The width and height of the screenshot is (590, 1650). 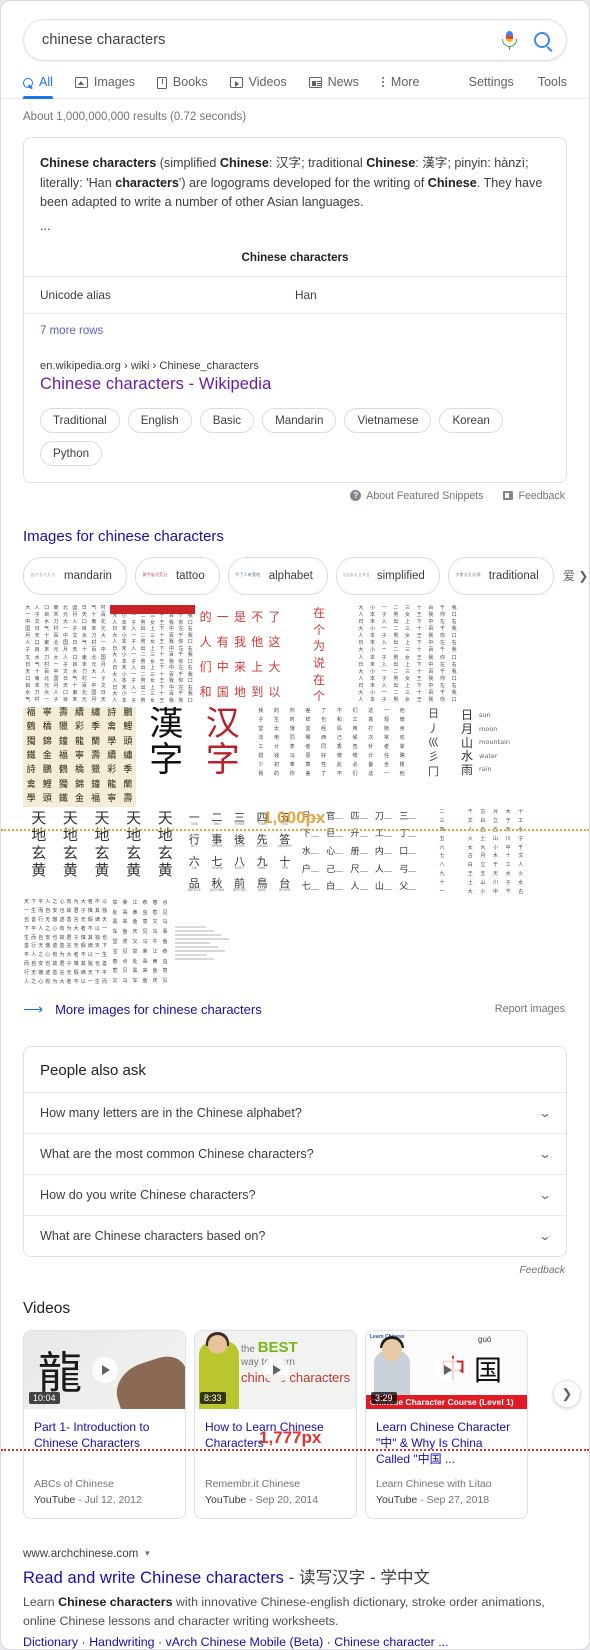 What do you see at coordinates (190, 575) in the screenshot?
I see `chip-label: tattoo` at bounding box center [190, 575].